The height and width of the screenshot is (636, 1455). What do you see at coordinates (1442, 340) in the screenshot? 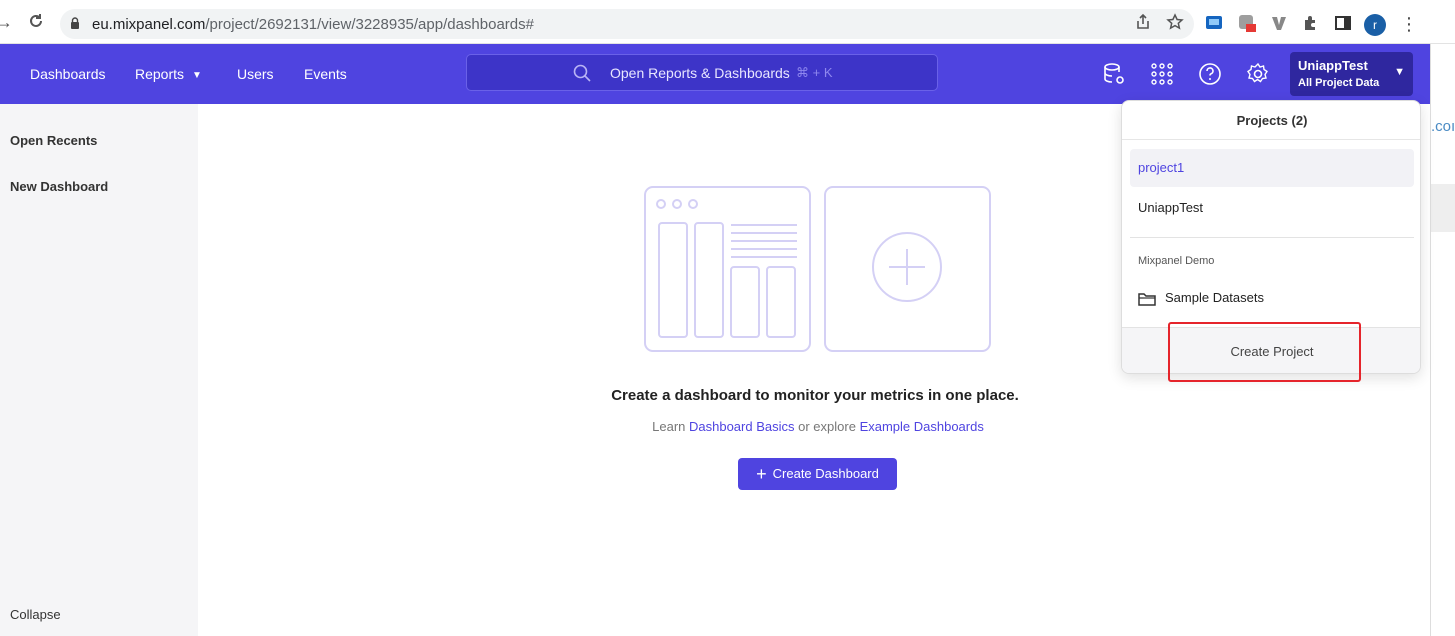
I see `background-page-strip: .coı` at bounding box center [1442, 340].